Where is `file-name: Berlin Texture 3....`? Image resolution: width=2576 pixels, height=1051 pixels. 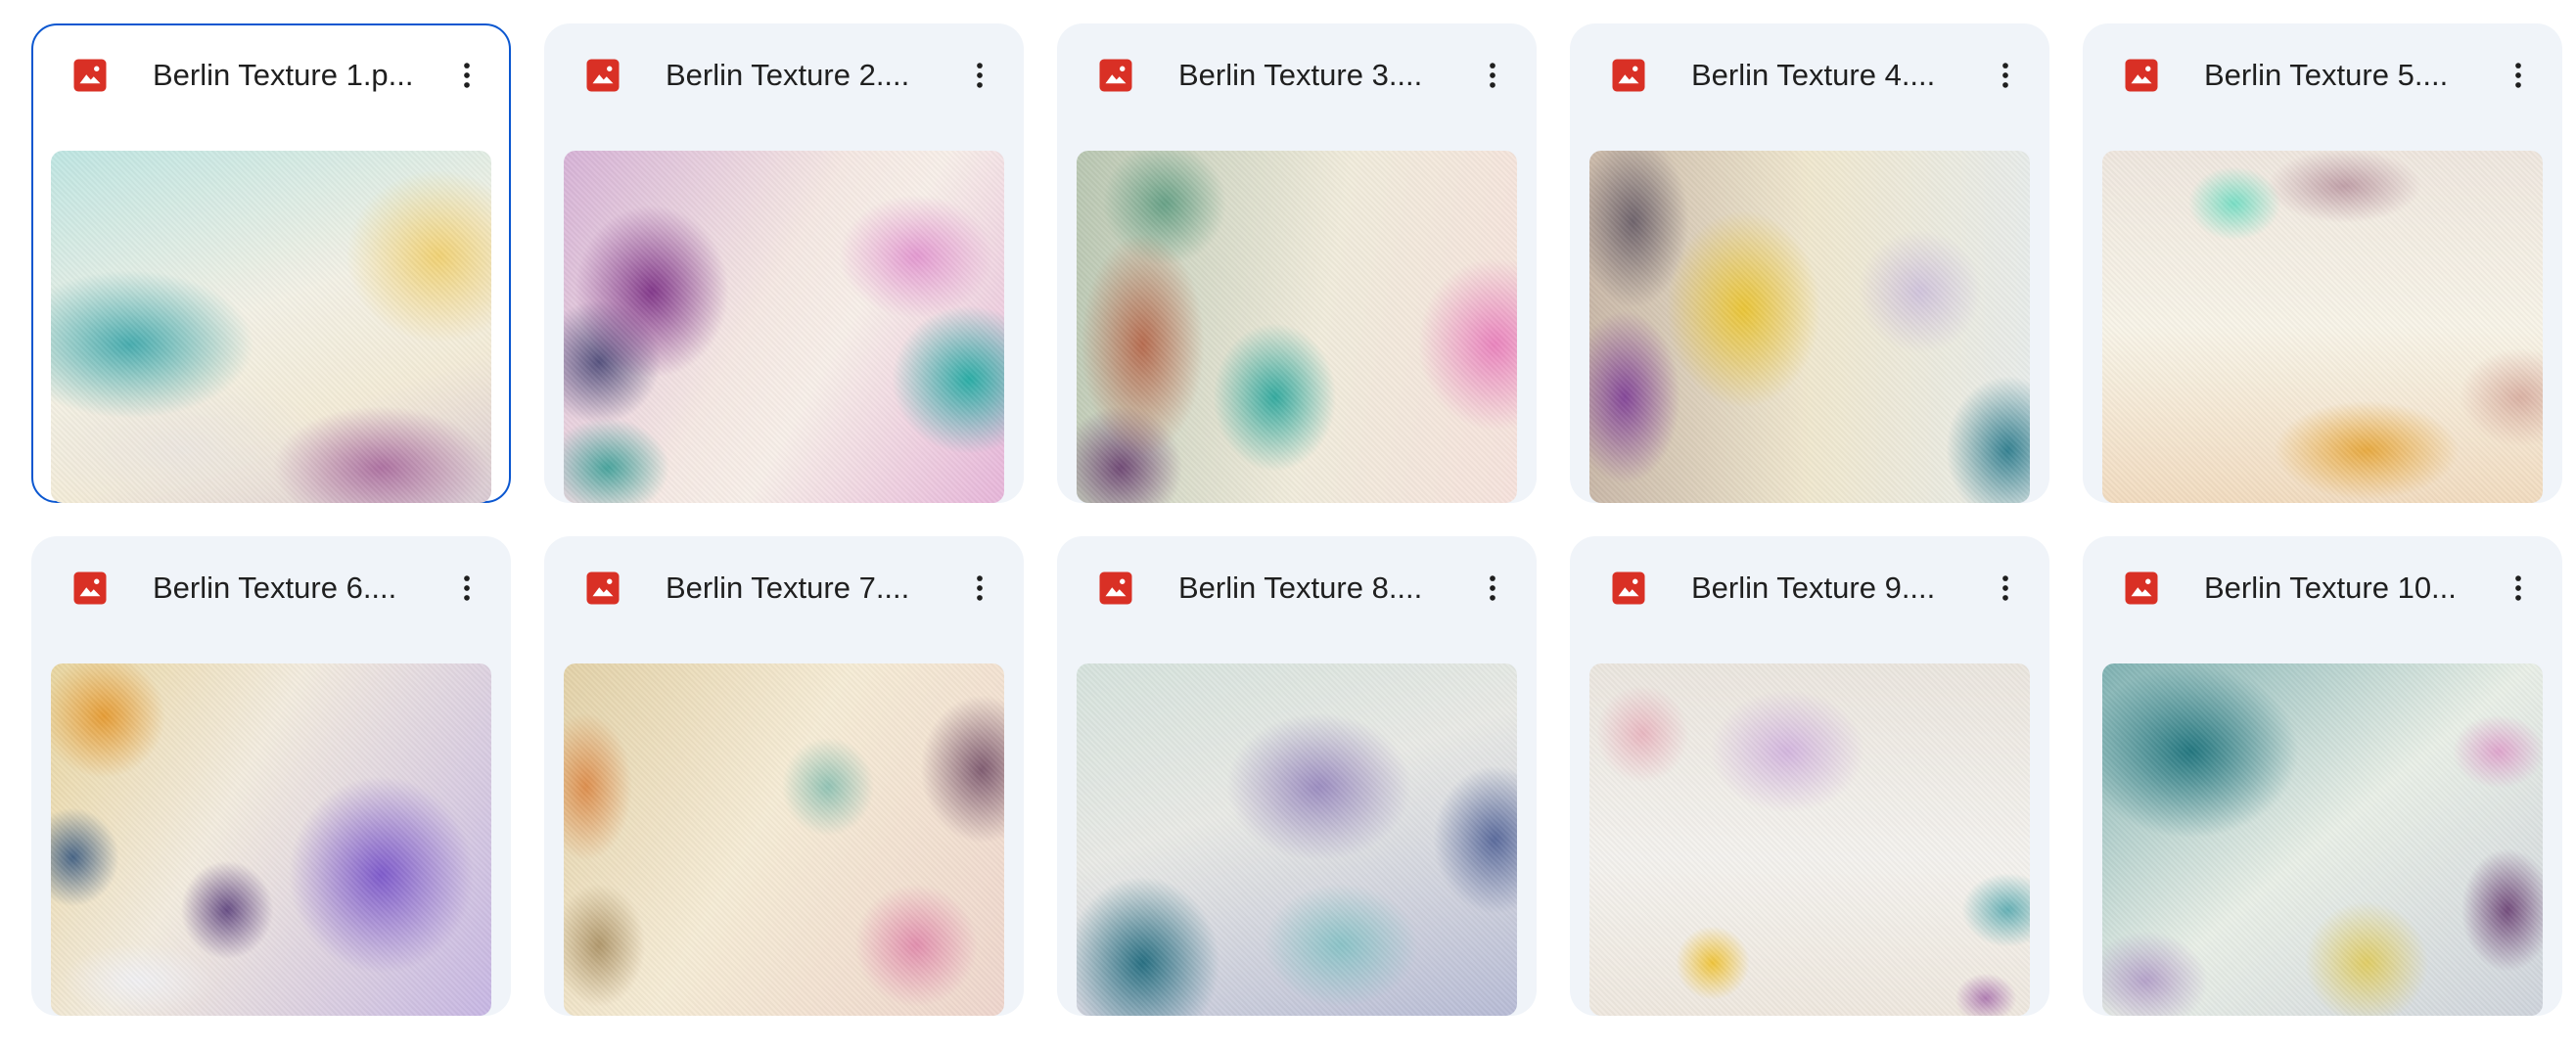
file-name: Berlin Texture 3.... is located at coordinates (1301, 75).